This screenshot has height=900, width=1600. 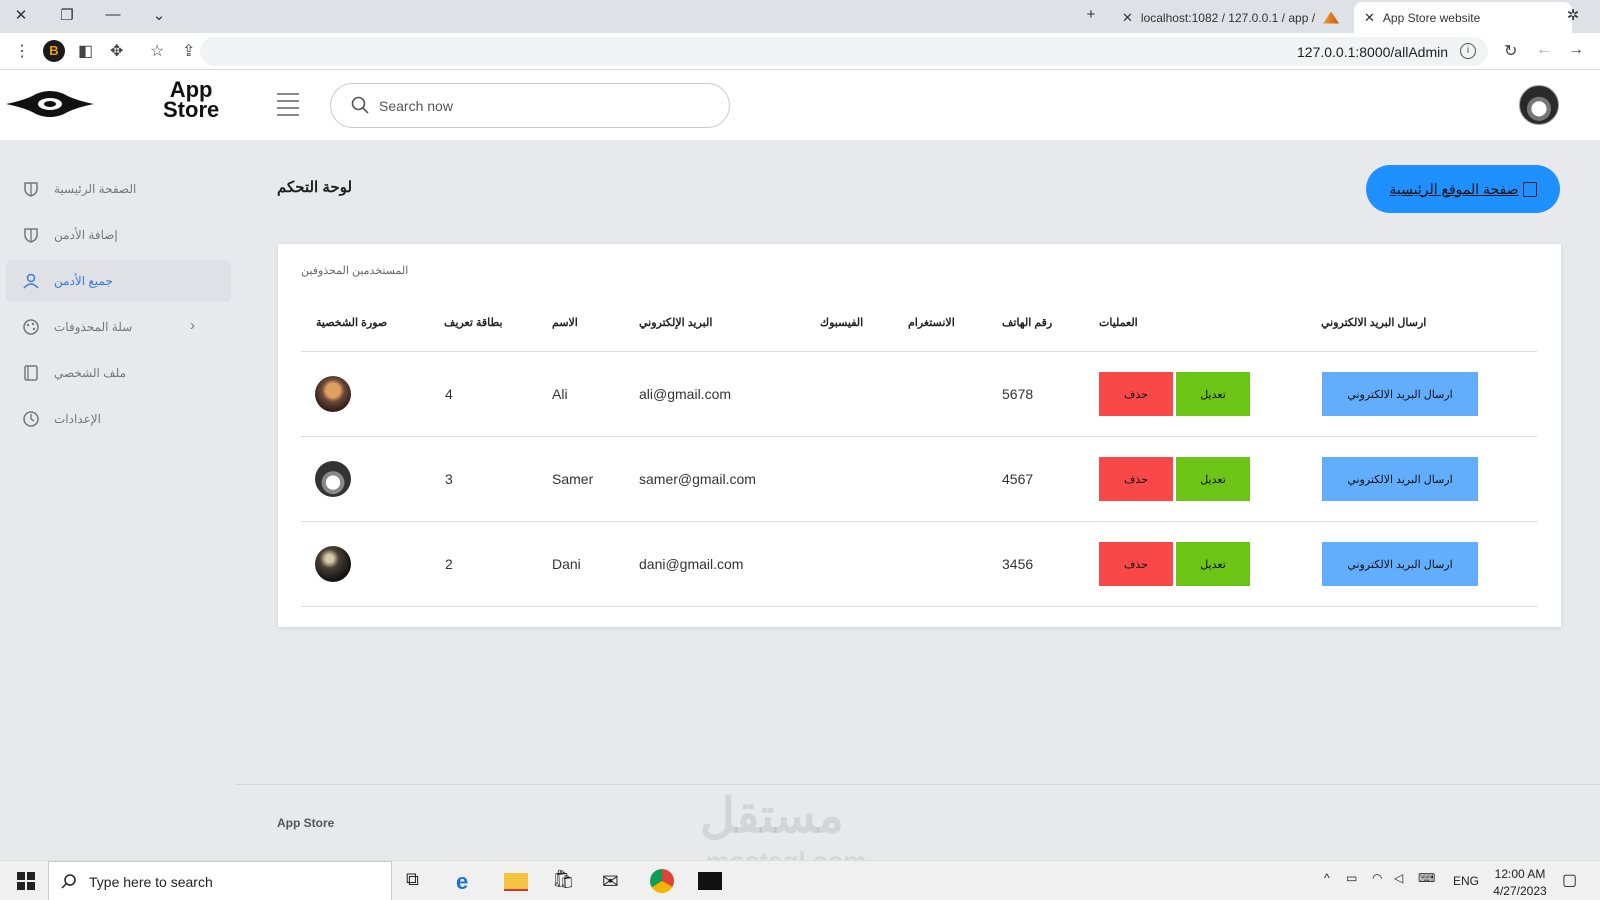 I want to click on brave-icon: B, so click(x=54, y=51).